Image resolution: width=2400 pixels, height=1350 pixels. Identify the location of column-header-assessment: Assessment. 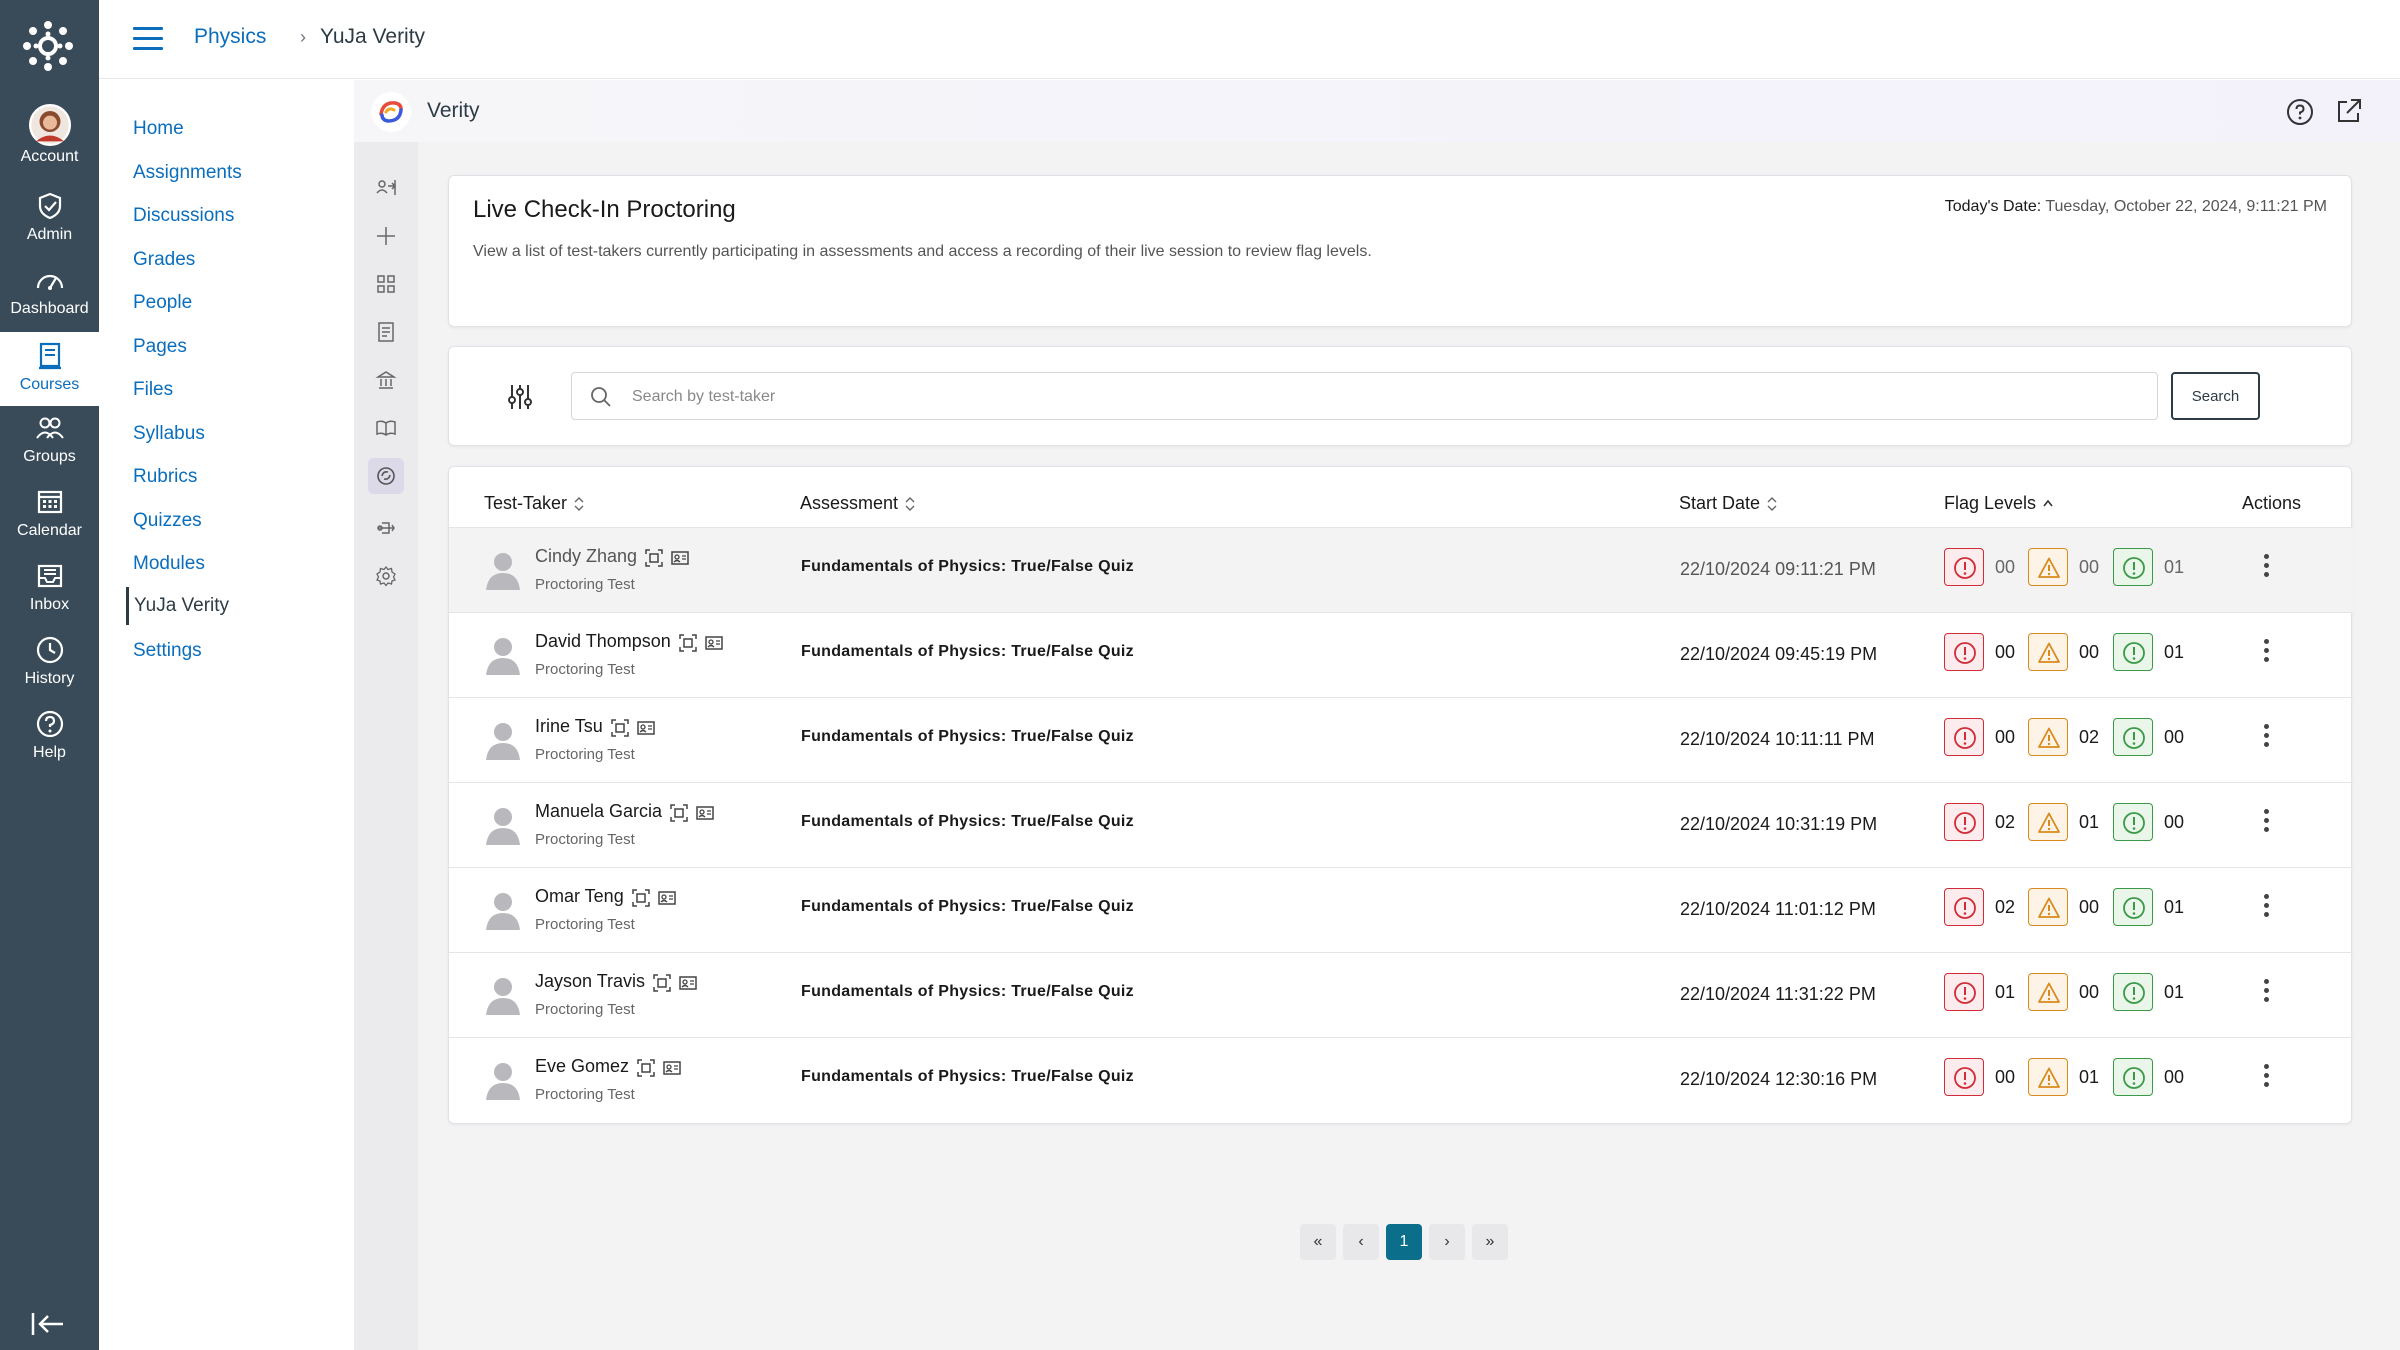
(858, 503).